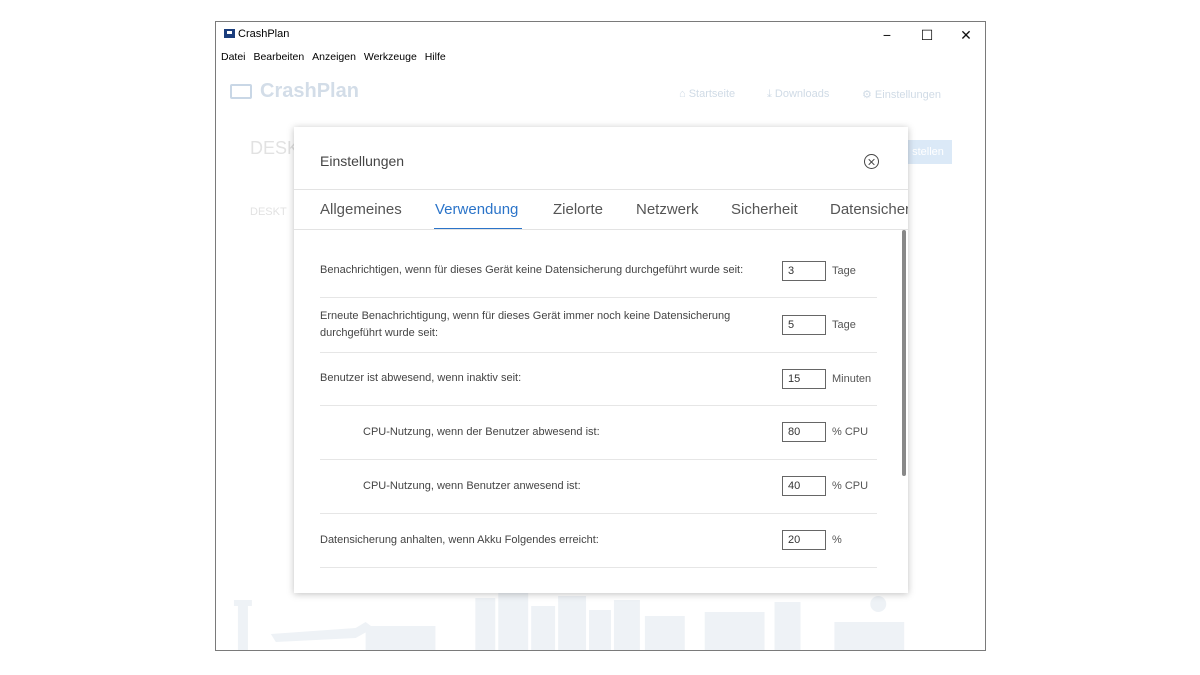 This screenshot has height=675, width=1200. What do you see at coordinates (229, 33) in the screenshot?
I see `crashplan-flag-icon` at bounding box center [229, 33].